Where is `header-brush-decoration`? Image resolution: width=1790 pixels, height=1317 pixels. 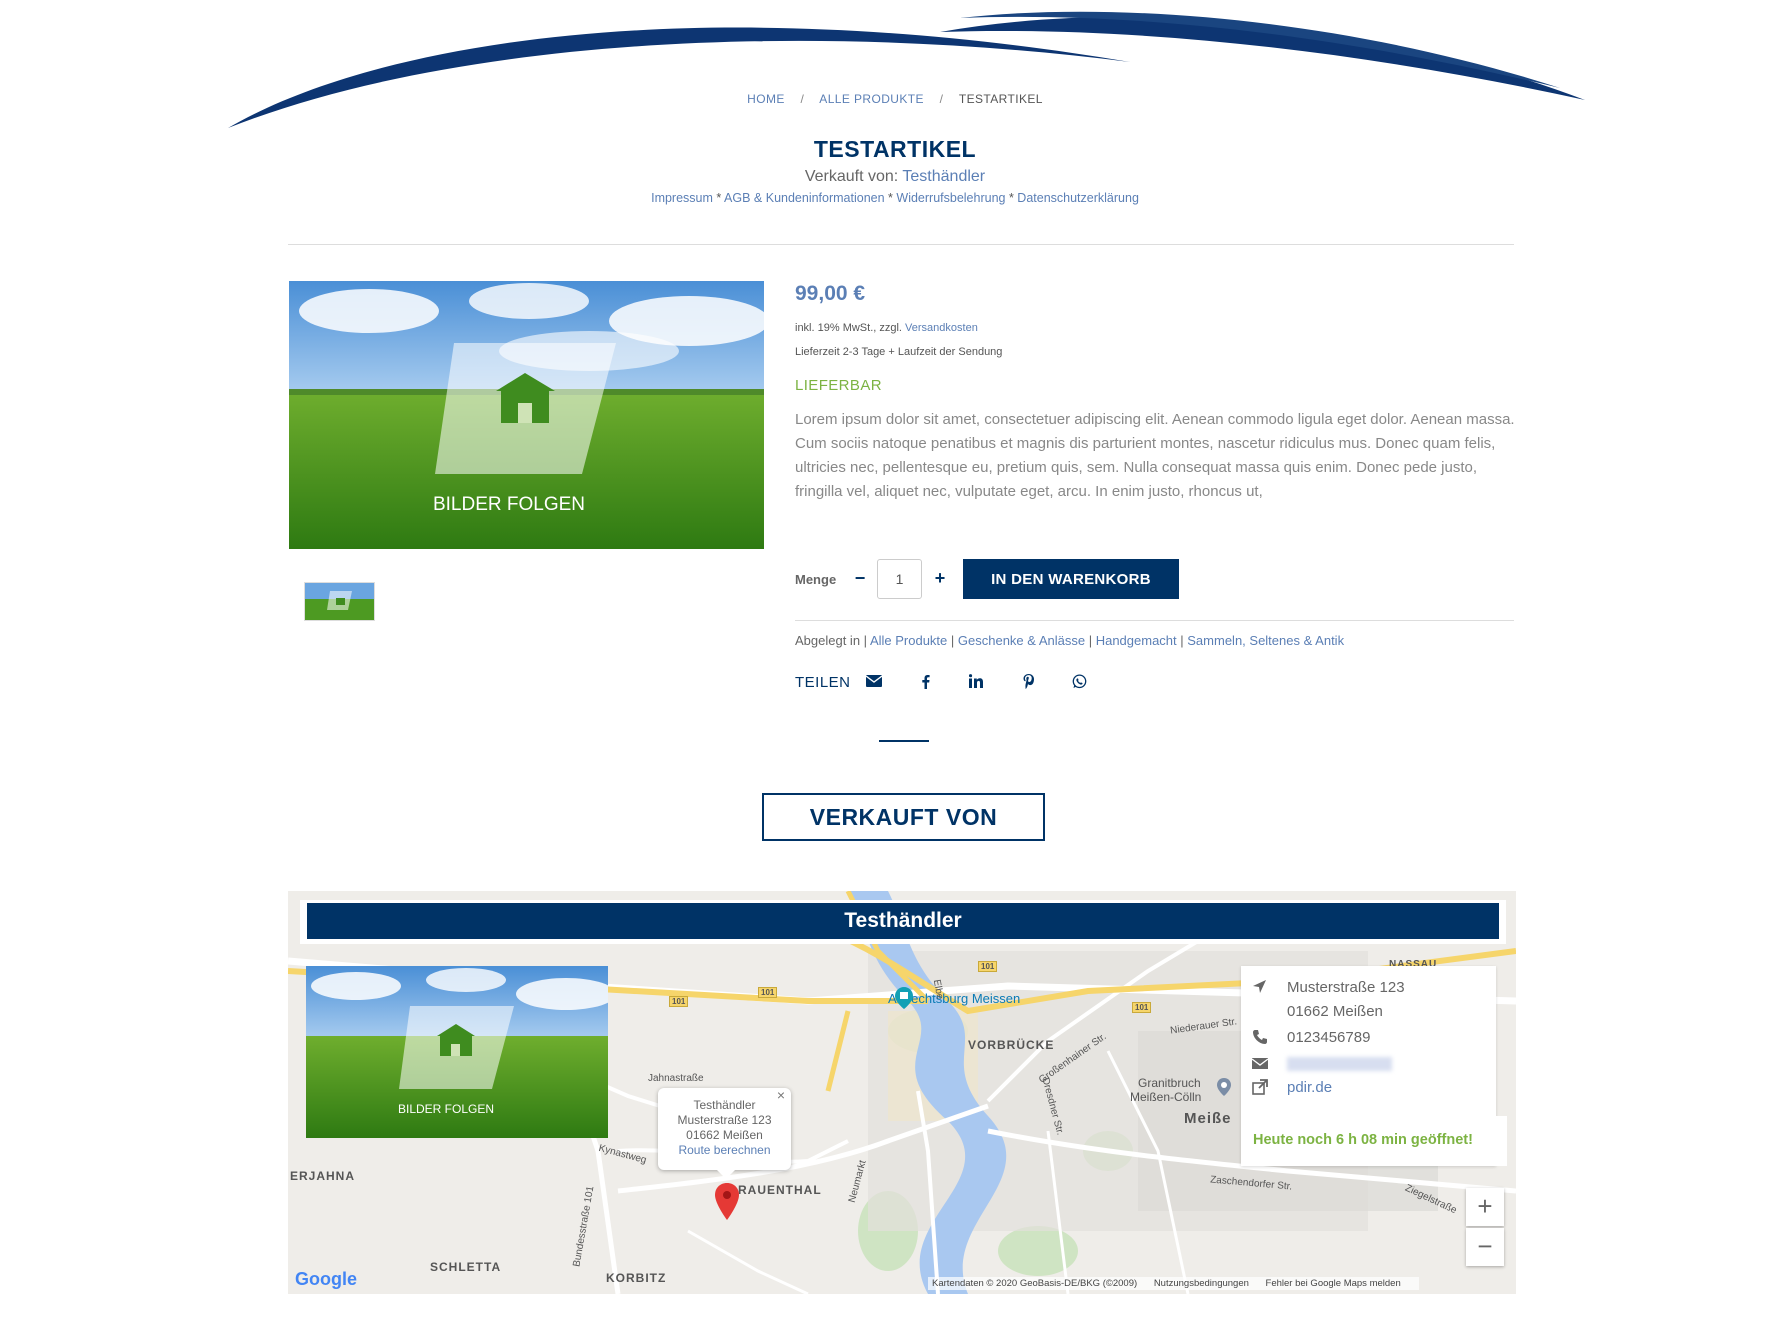 header-brush-decoration is located at coordinates (906, 69).